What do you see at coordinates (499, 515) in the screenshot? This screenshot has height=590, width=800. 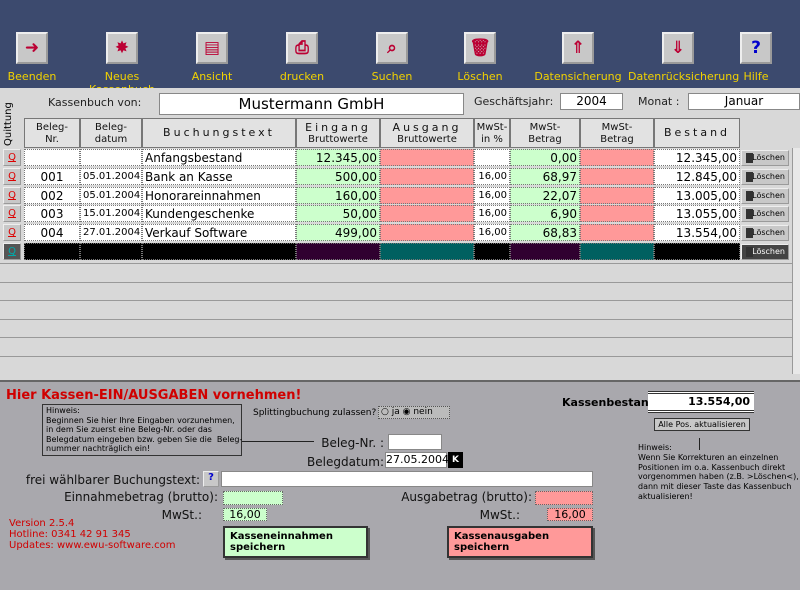 I see `mwst-aus-label: MwSt.:` at bounding box center [499, 515].